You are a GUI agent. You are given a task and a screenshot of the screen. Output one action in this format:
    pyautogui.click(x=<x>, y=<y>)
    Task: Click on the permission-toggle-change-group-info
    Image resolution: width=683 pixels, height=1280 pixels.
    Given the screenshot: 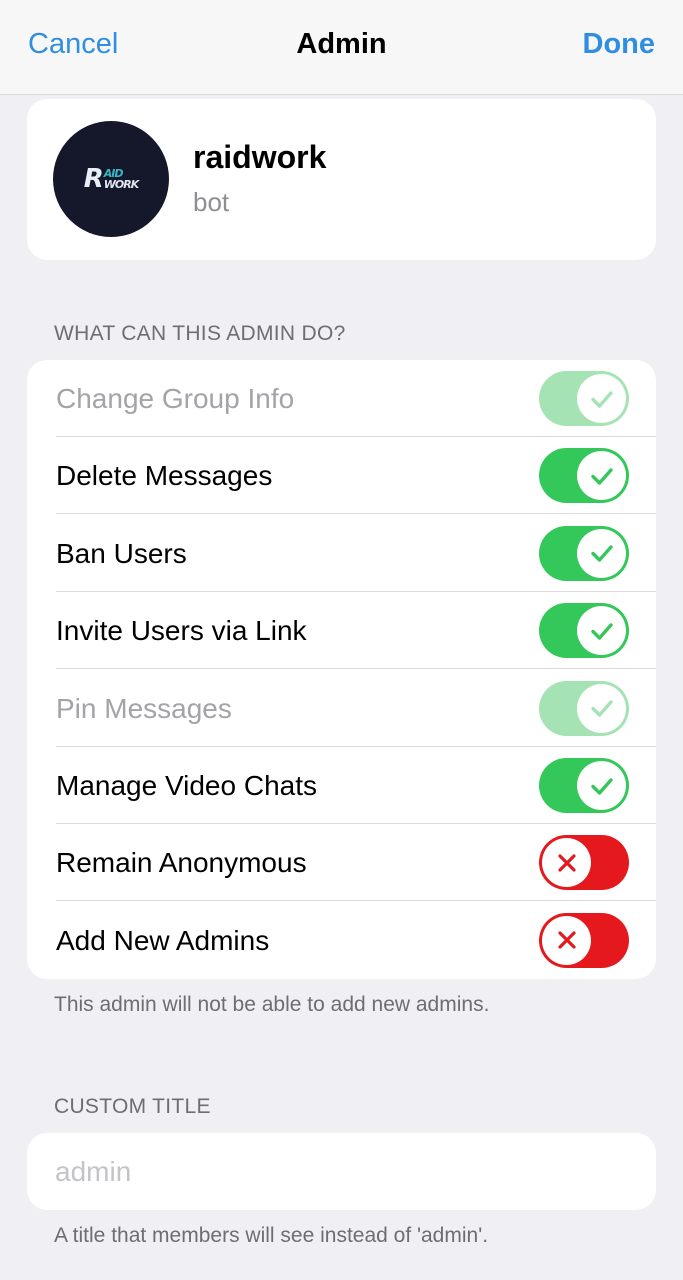 What is the action you would take?
    pyautogui.click(x=584, y=398)
    